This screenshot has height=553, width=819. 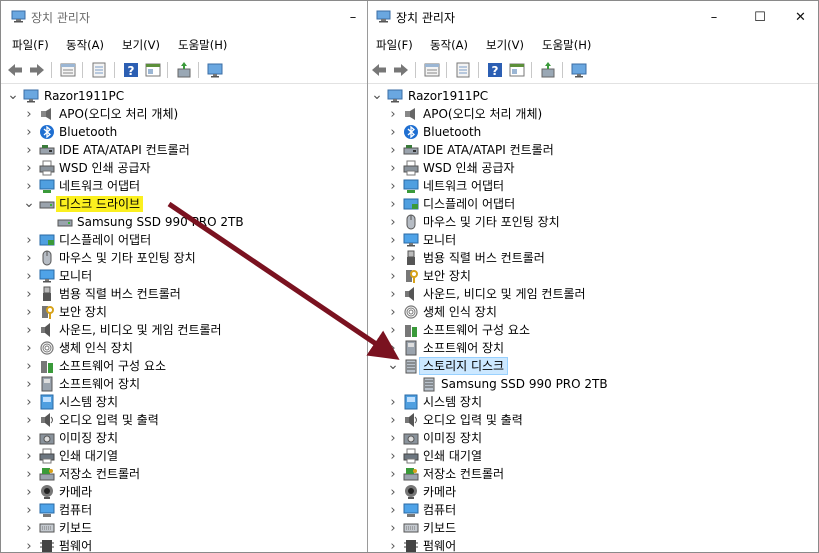 What do you see at coordinates (579, 70) in the screenshot?
I see `monitor-view-icon` at bounding box center [579, 70].